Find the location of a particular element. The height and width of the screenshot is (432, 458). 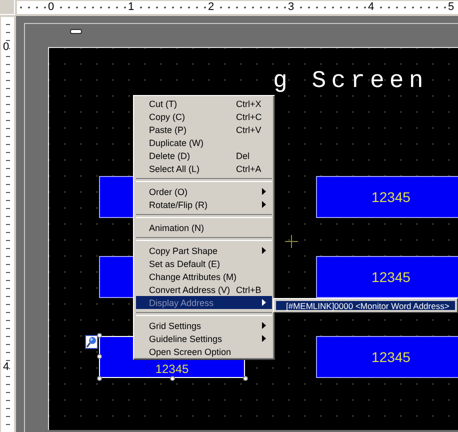

menu-item: Change Attributes (M) is located at coordinates (204, 276).